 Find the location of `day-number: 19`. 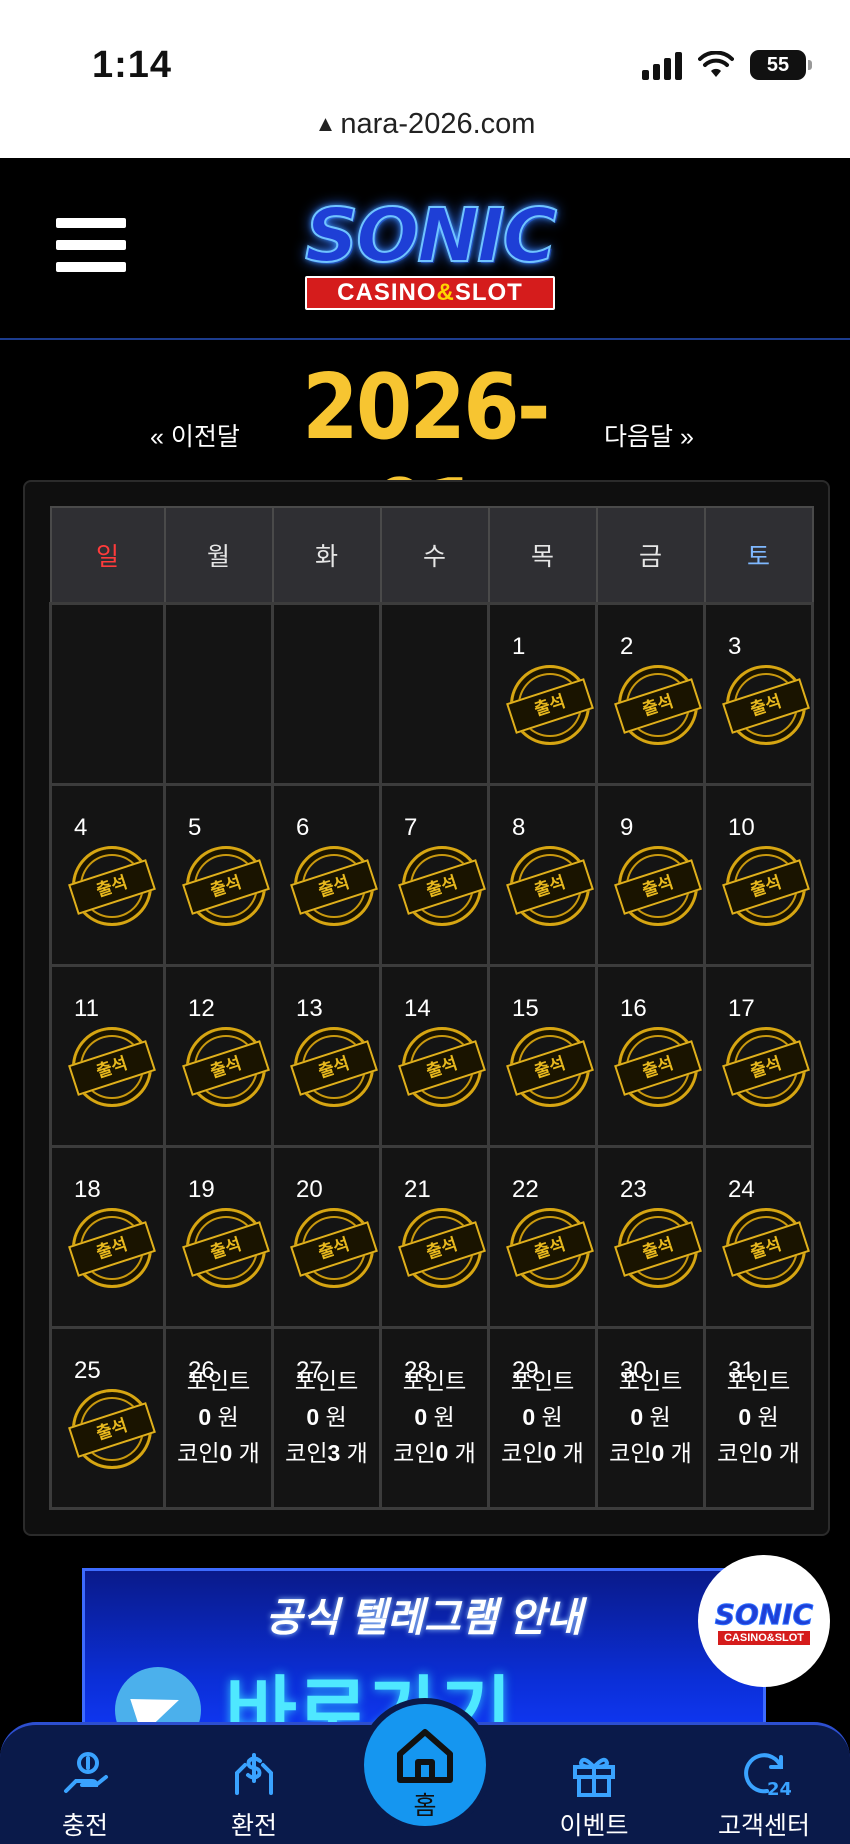

day-number: 19 is located at coordinates (201, 1189).